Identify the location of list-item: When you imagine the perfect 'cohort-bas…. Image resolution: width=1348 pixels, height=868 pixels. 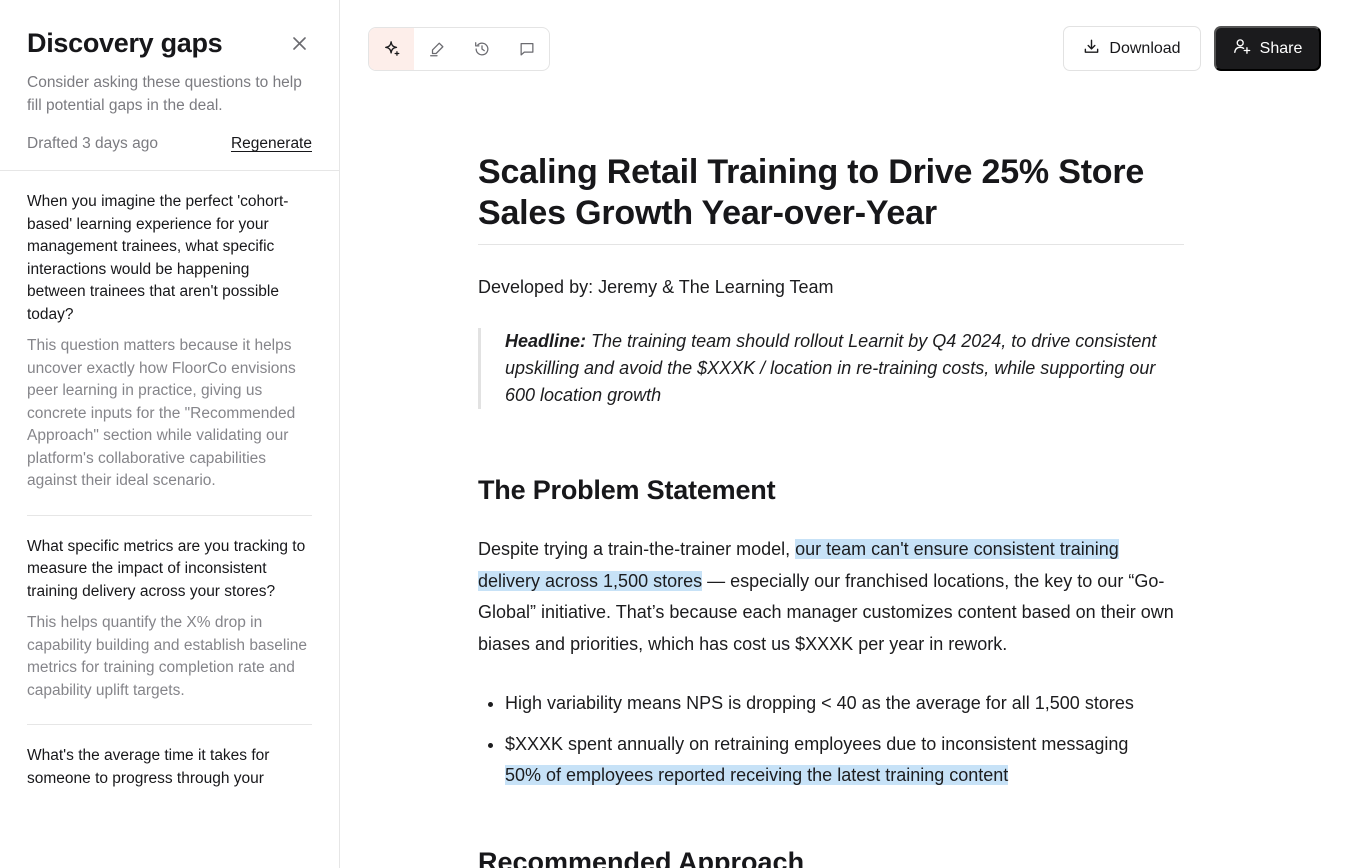
(169, 343).